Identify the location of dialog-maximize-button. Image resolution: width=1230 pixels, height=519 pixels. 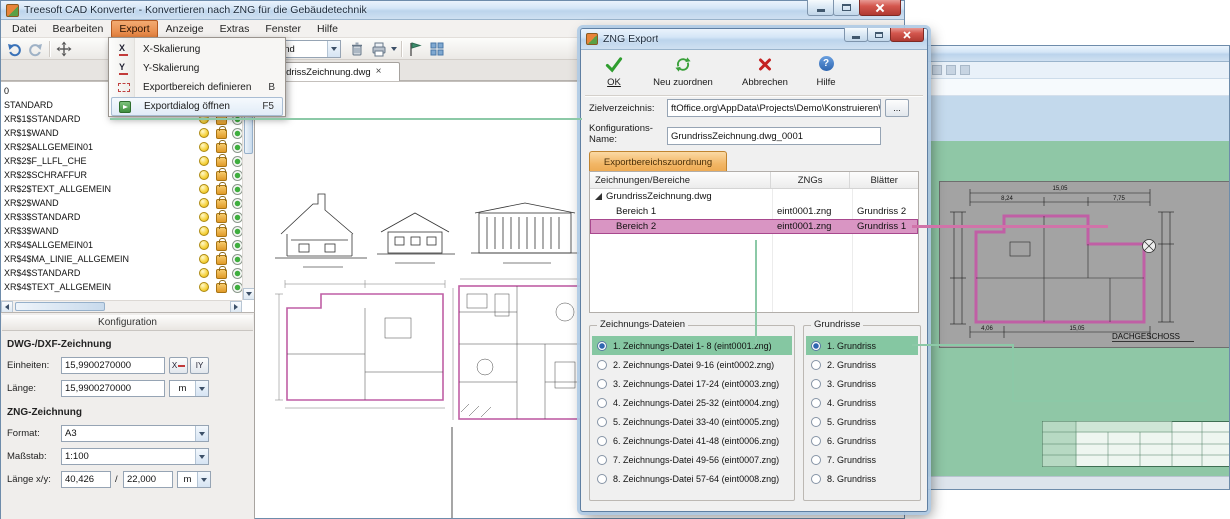
(879, 35).